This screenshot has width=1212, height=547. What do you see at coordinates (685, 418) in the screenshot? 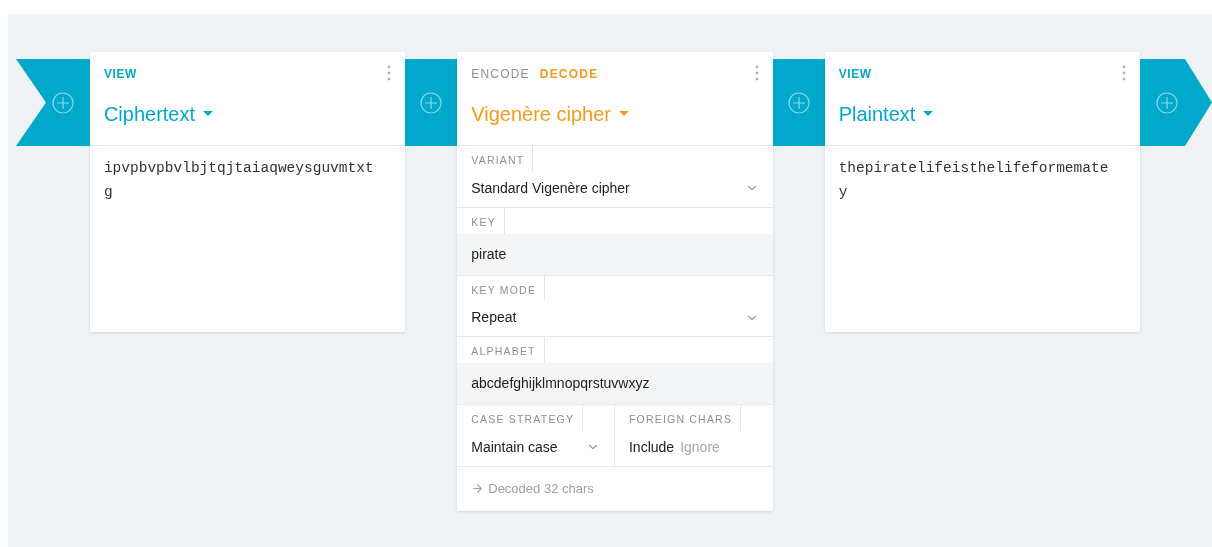
I see `field-label: FOREIGN CHARS` at bounding box center [685, 418].